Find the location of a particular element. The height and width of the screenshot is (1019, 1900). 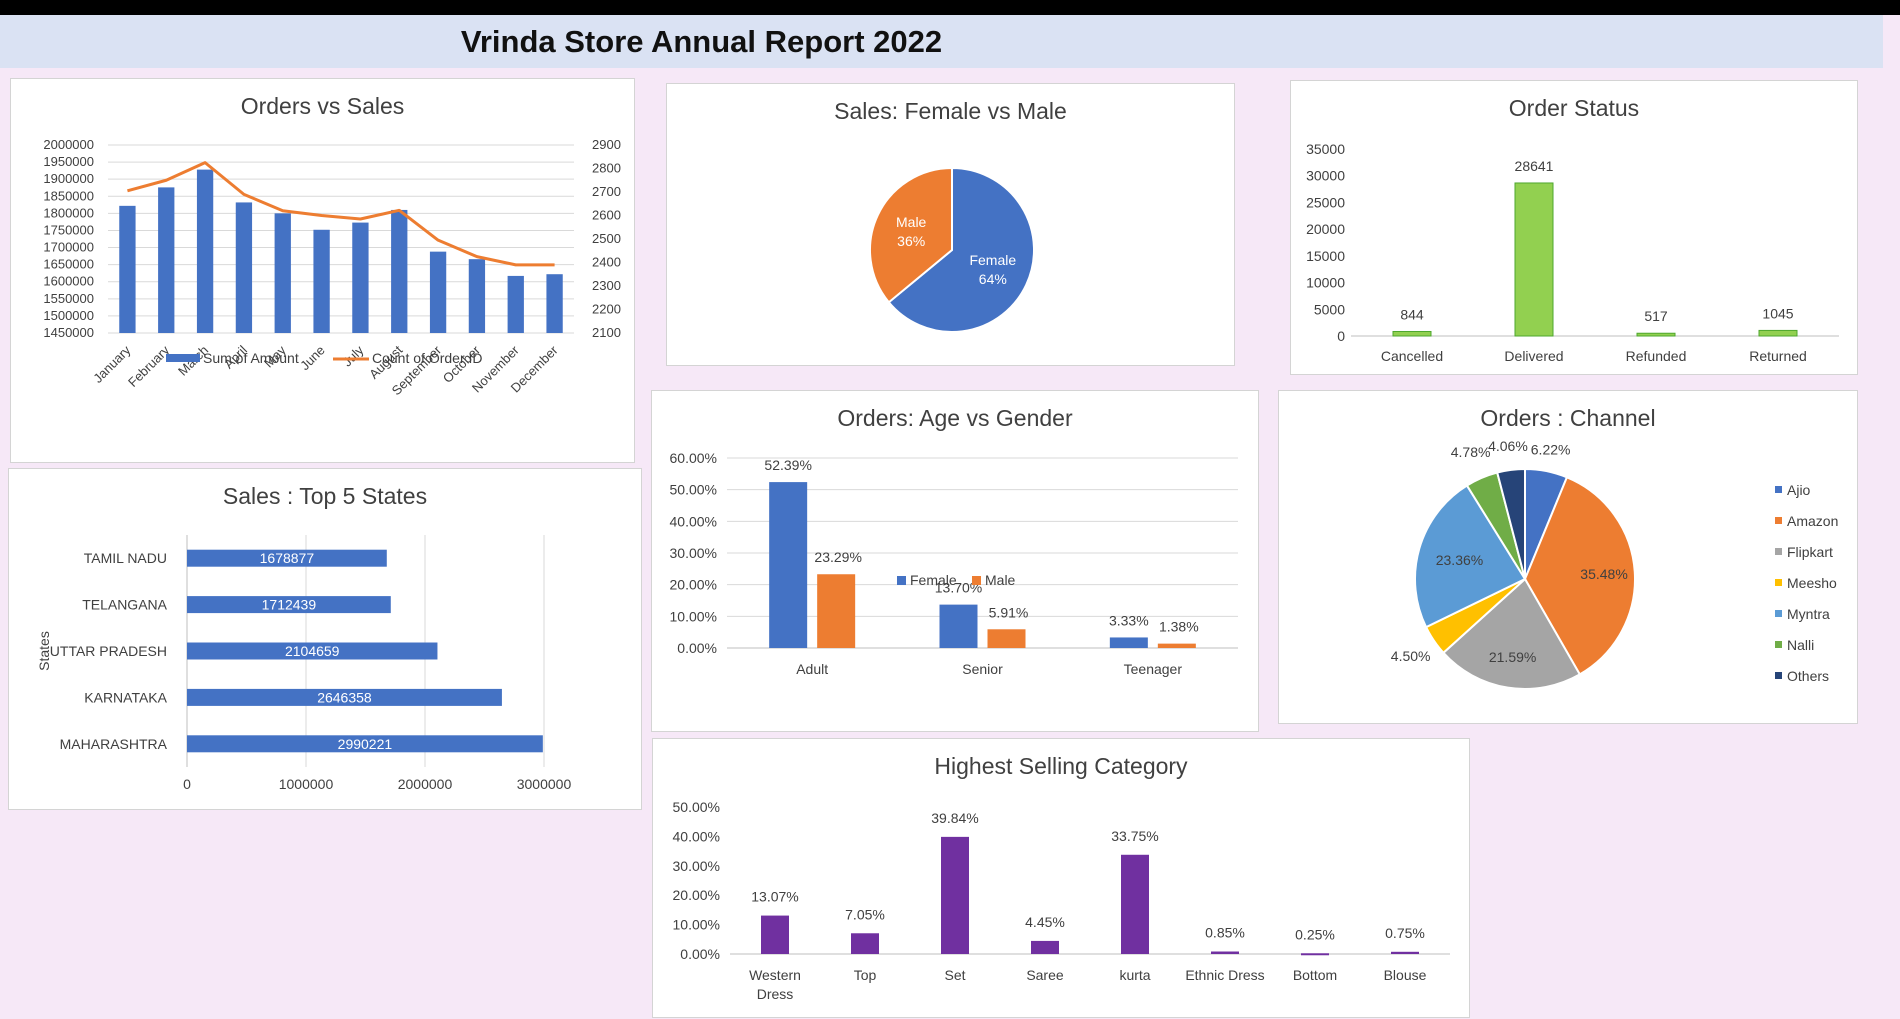

data-label: 0.85% is located at coordinates (1225, 933).